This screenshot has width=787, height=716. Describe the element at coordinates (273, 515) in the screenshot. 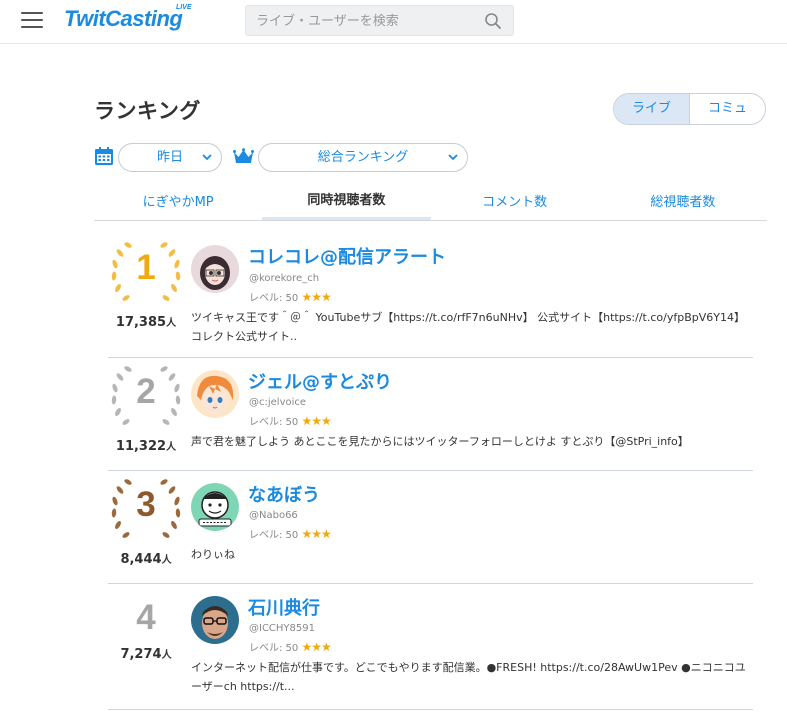

I see `user-id: @Nabo66` at that location.